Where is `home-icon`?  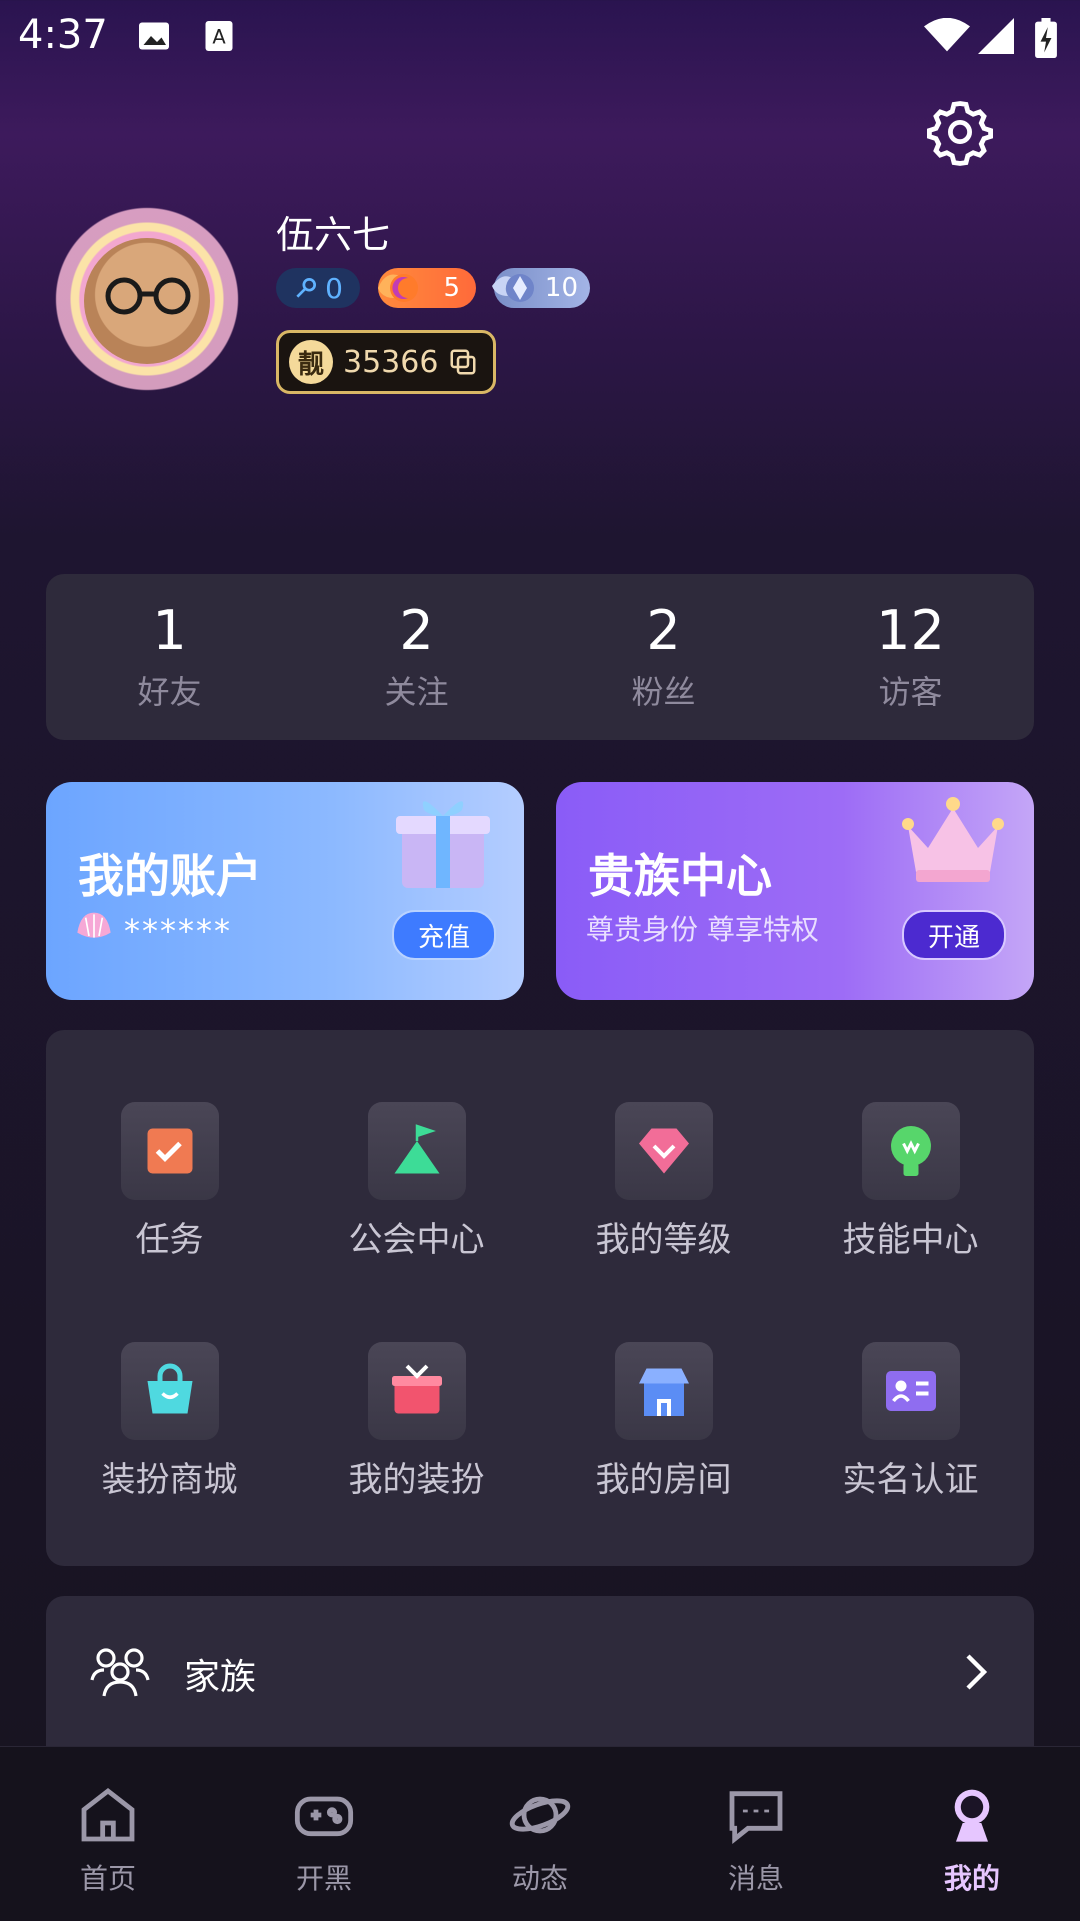
home-icon is located at coordinates (108, 1814).